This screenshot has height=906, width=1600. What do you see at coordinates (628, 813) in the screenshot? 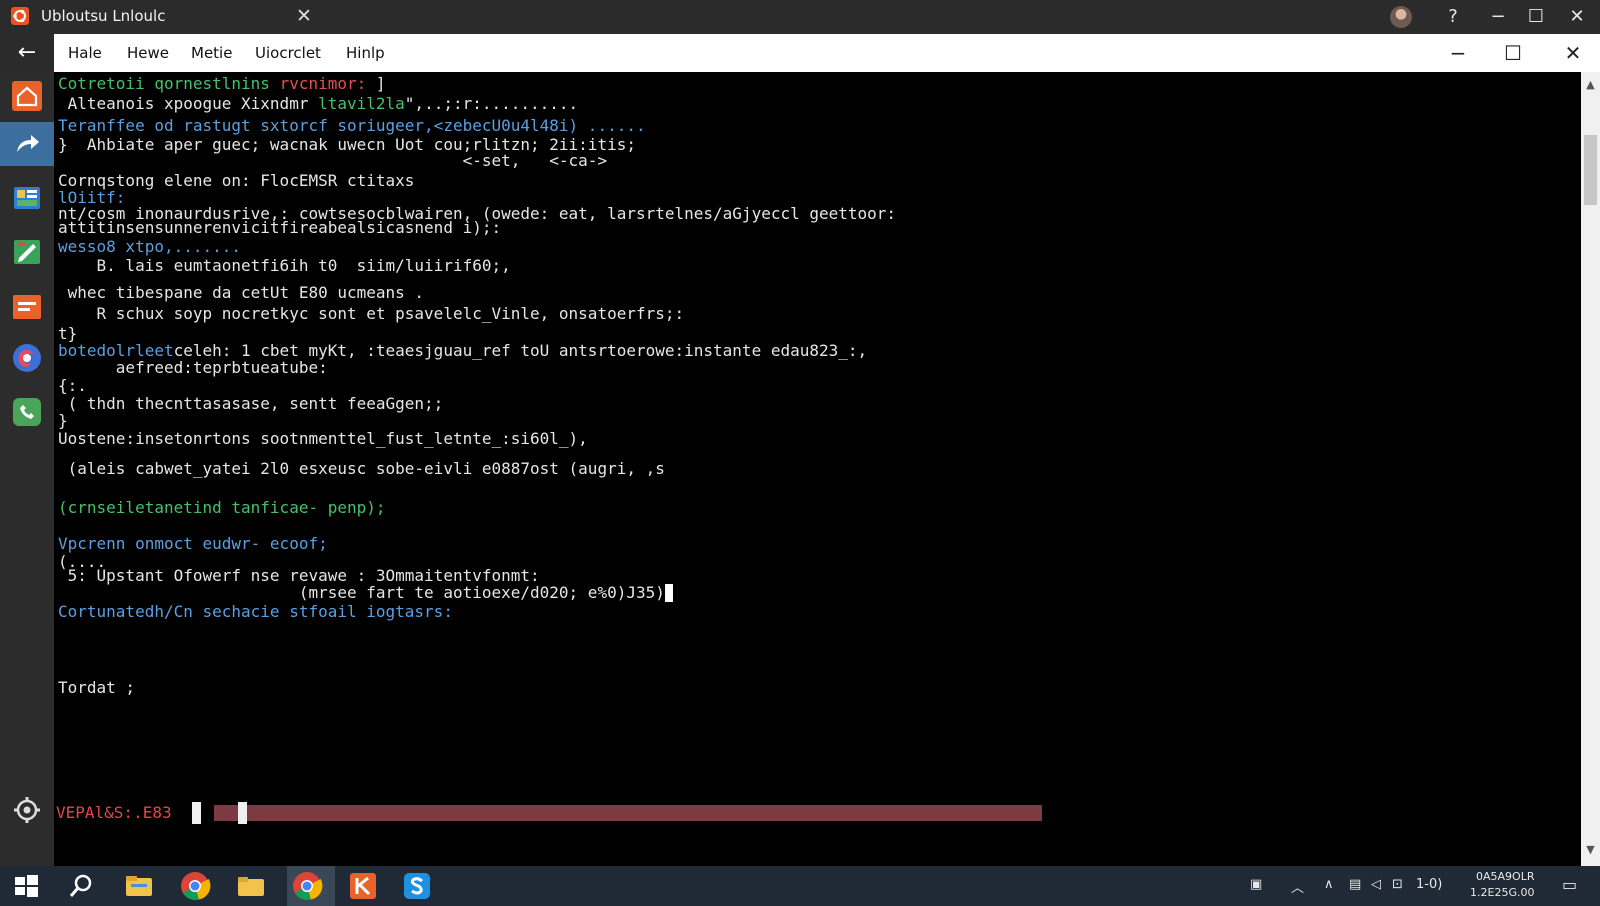
I see `terminal-progress-bar` at bounding box center [628, 813].